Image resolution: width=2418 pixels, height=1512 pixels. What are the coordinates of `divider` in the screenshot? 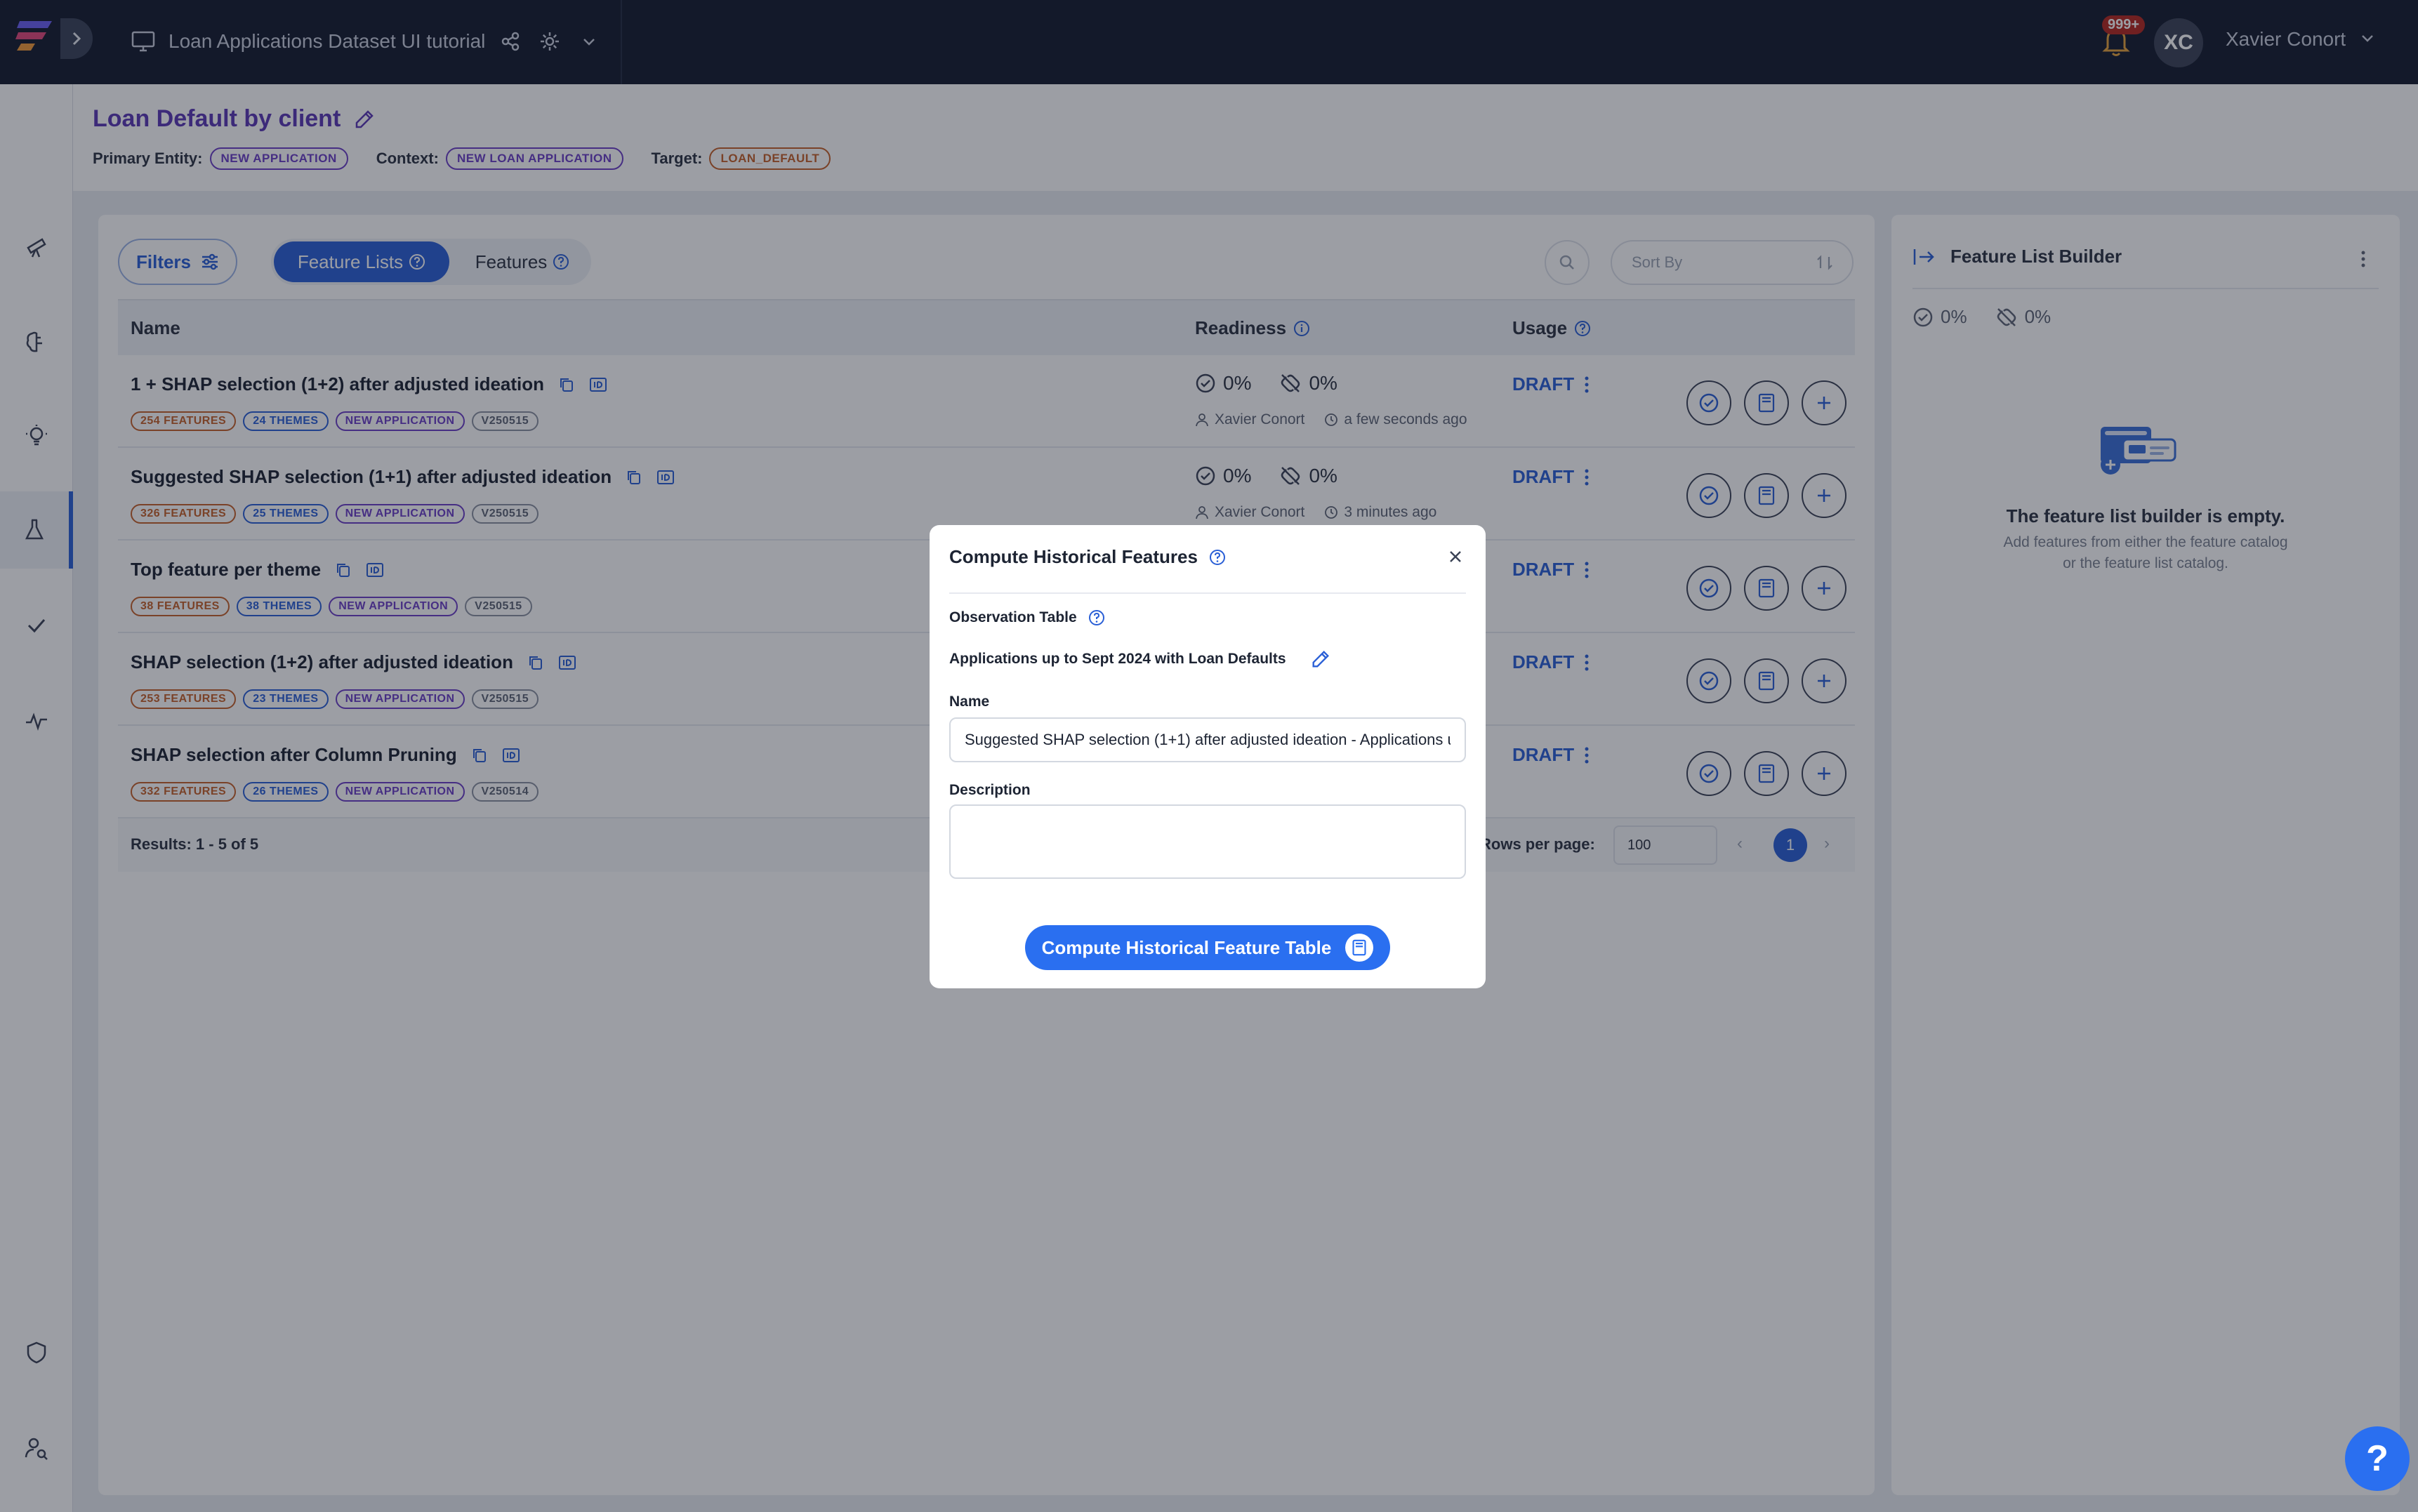 It's located at (1207, 593).